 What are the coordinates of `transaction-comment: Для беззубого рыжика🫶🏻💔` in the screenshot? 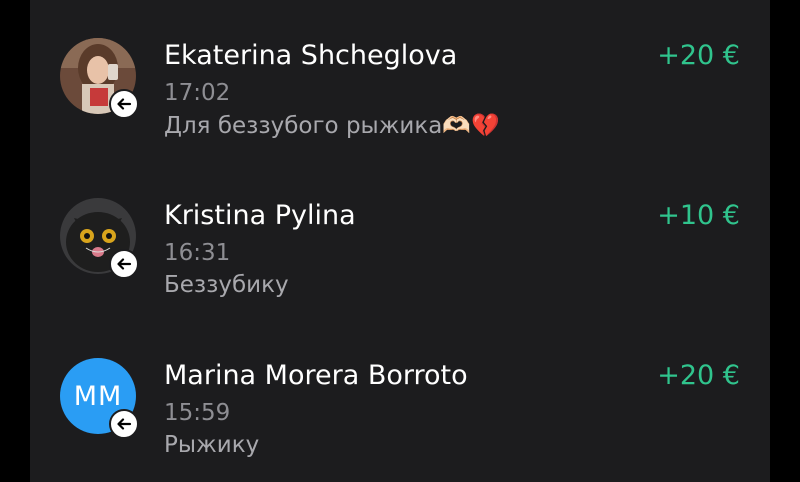 It's located at (332, 126).